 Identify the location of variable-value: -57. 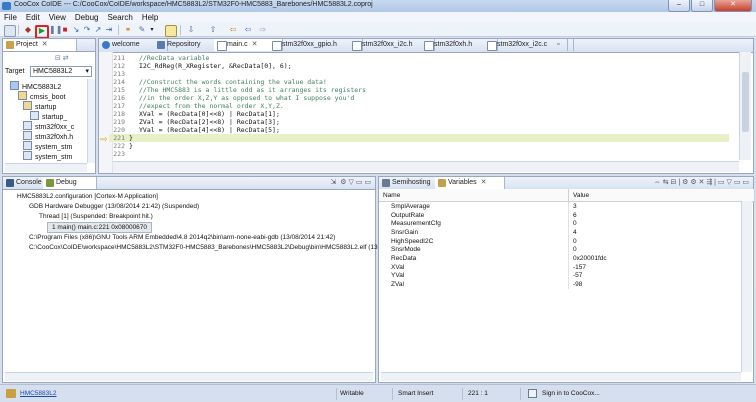
(661, 276).